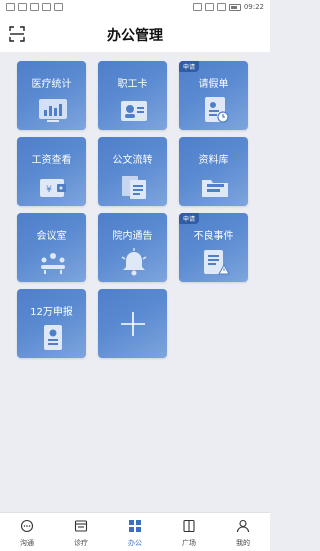 This screenshot has width=320, height=551. I want to click on add-app-button, so click(132, 323).